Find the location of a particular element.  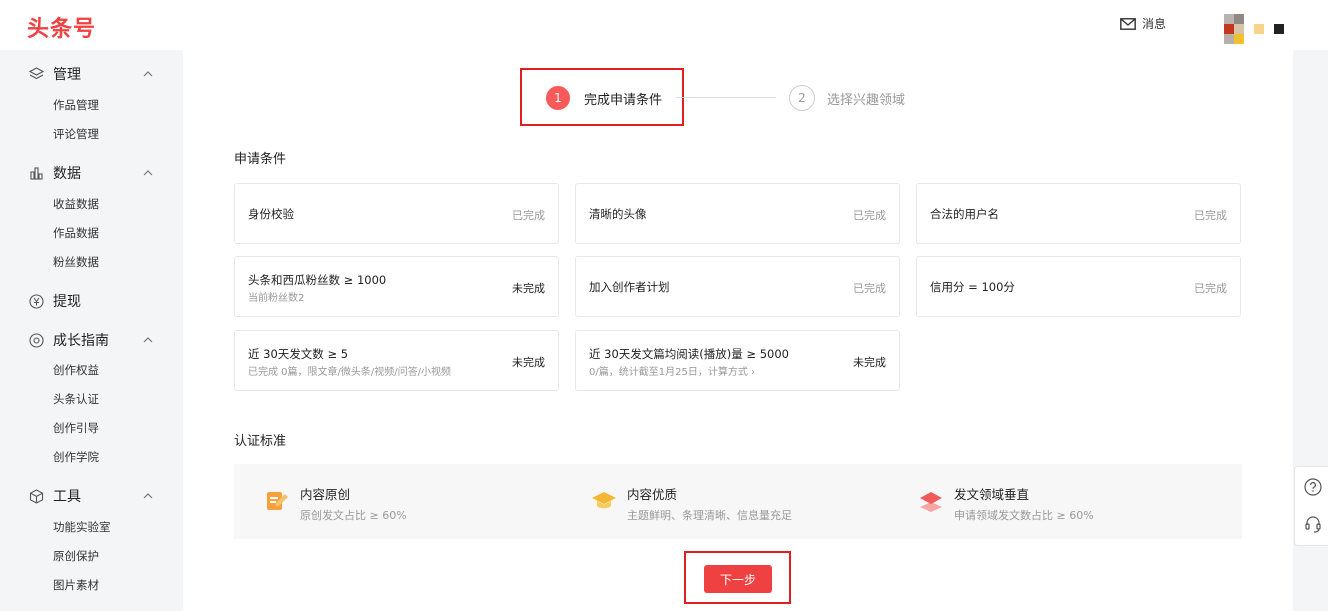

standard-title: 内容优质 is located at coordinates (652, 494).